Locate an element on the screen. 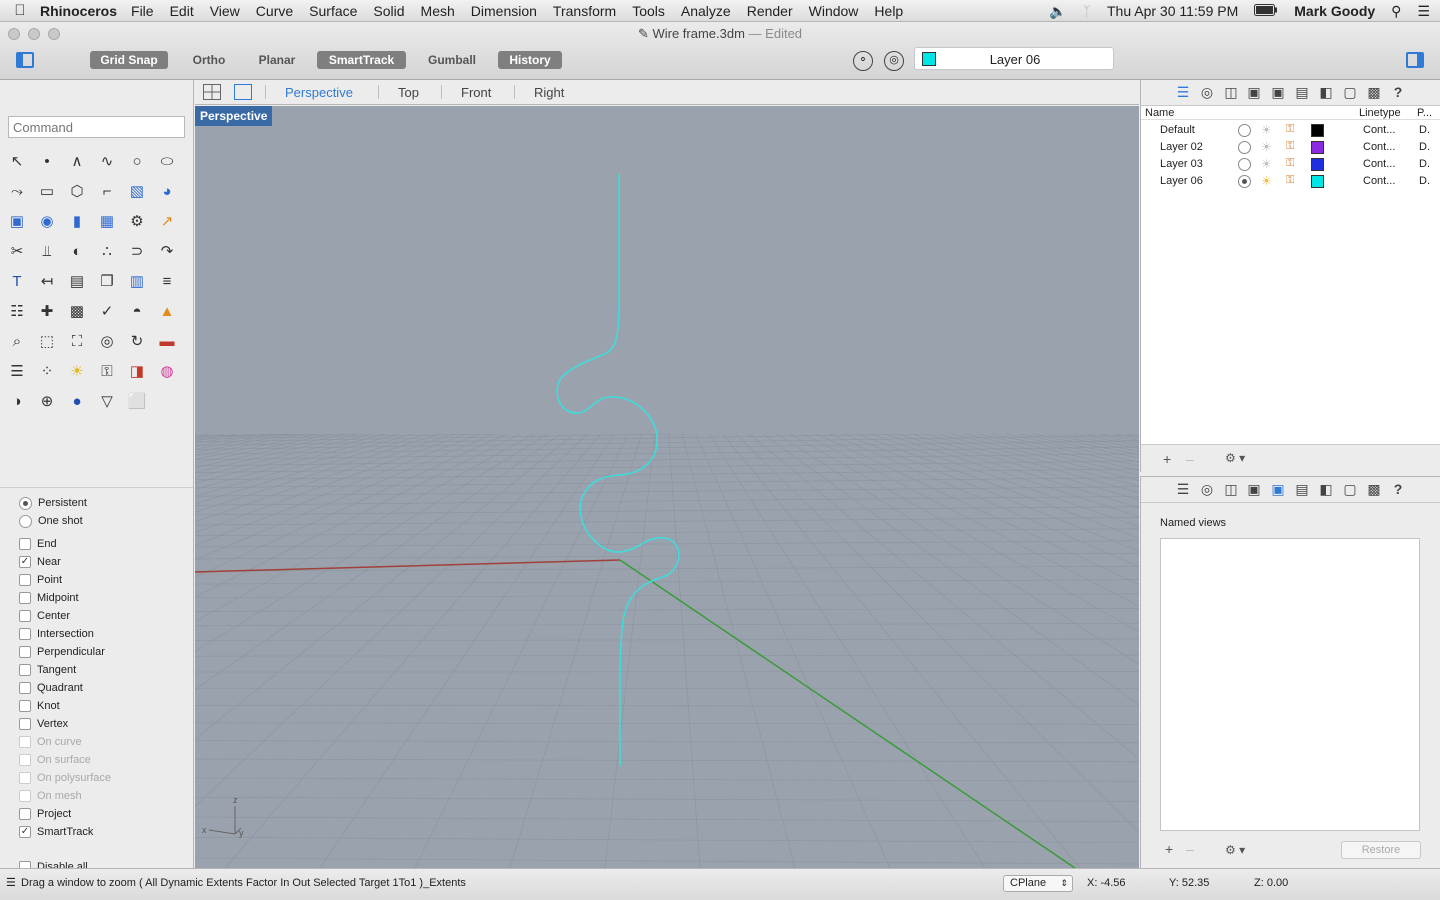 The image size is (1440, 900). layers-tab-icon: ☰ is located at coordinates (1183, 489).